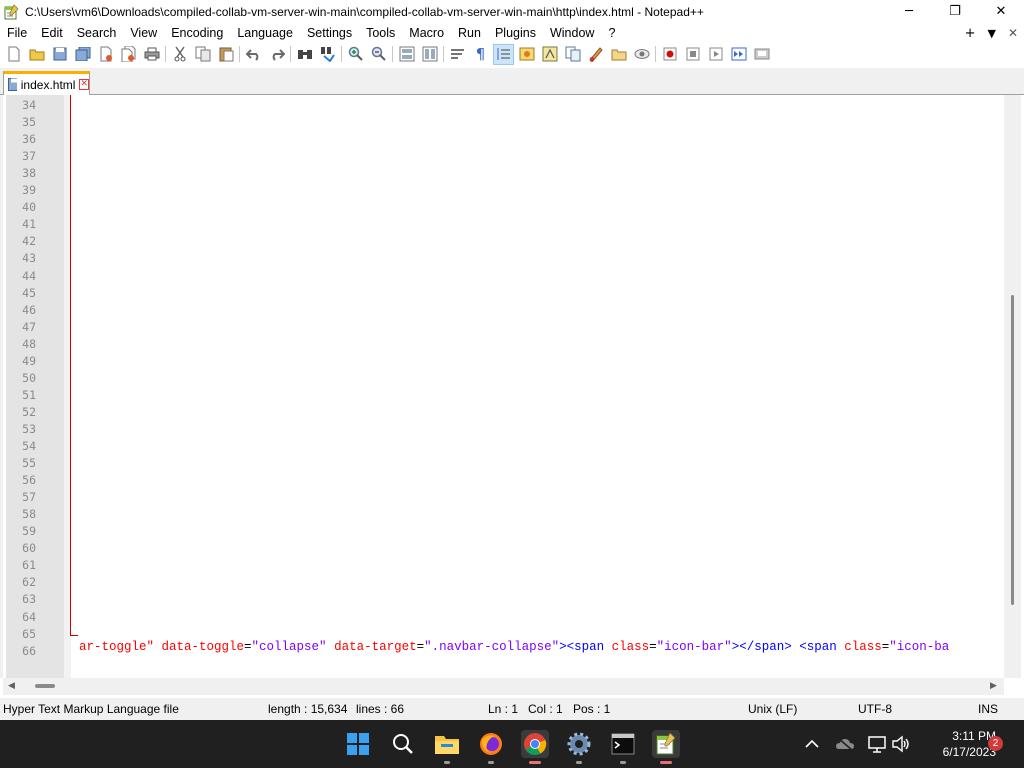 Image resolution: width=1024 pixels, height=768 pixels. I want to click on menu-tools: Tools, so click(380, 33).